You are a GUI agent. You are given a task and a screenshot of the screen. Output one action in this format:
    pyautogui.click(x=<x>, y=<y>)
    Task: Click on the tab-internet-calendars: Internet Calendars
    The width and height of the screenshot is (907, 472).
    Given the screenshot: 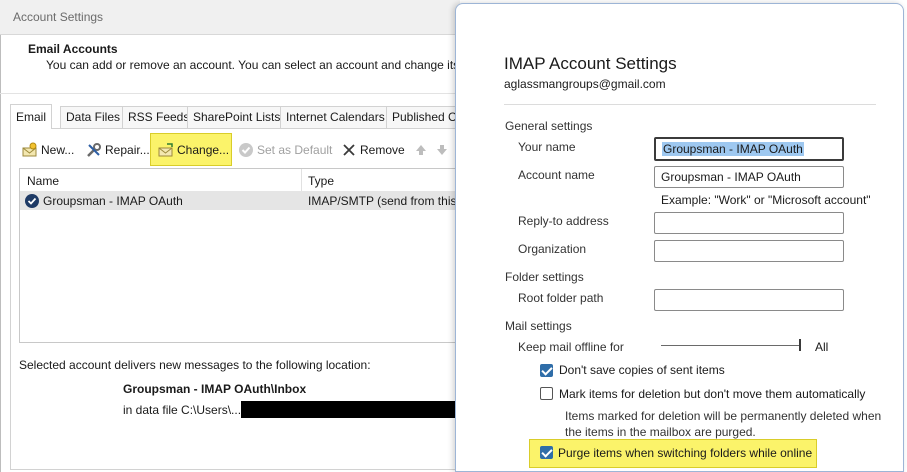 What is the action you would take?
    pyautogui.click(x=335, y=117)
    